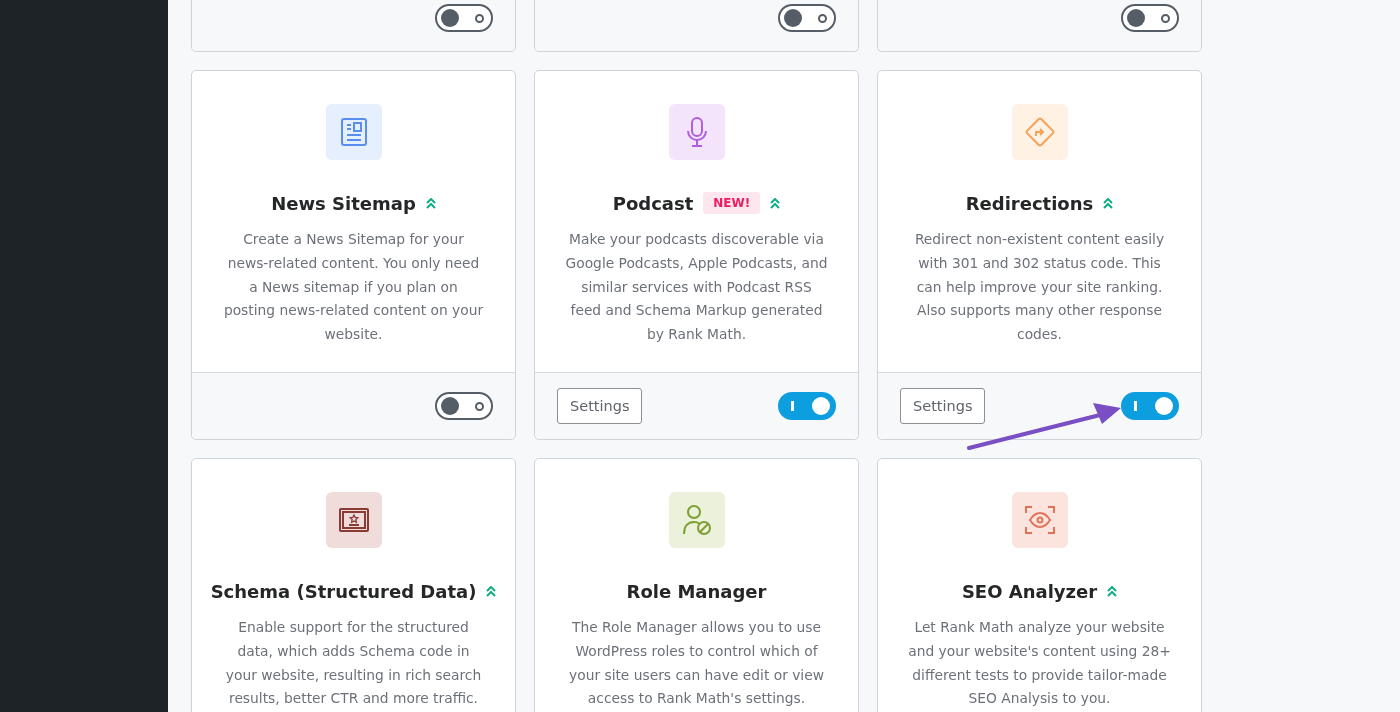 The height and width of the screenshot is (712, 1400). Describe the element at coordinates (353, 663) in the screenshot. I see `module-description: Enable support for the structured data, which adds Schema code in your website, resulting in rich search results, better CTR and more traffic.` at that location.